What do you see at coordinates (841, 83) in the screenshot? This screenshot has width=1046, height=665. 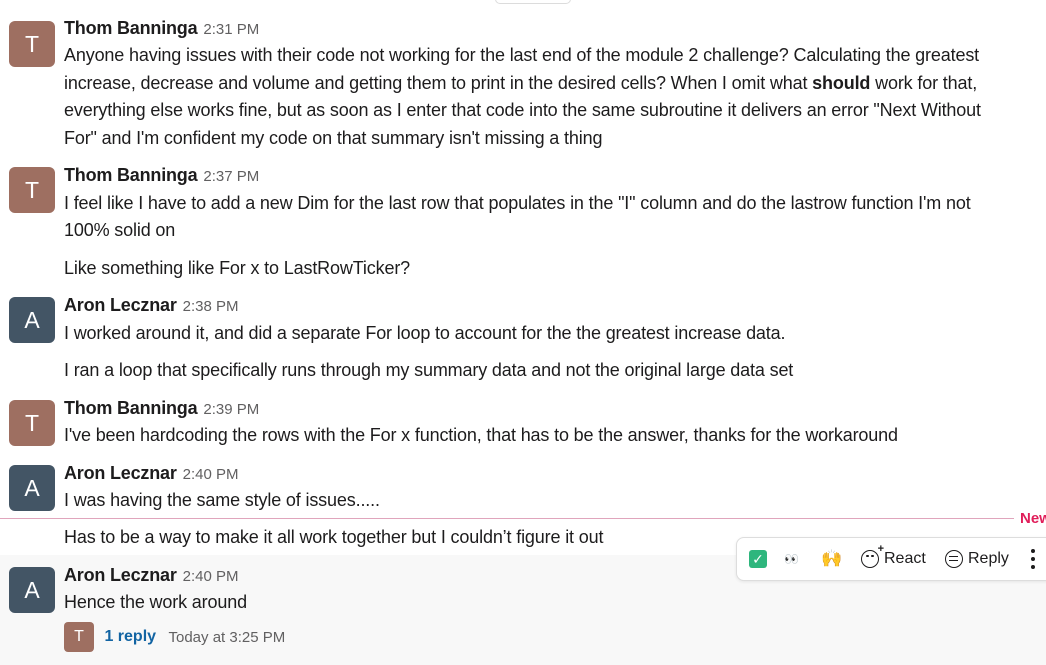 I see `message-text-bold: should` at bounding box center [841, 83].